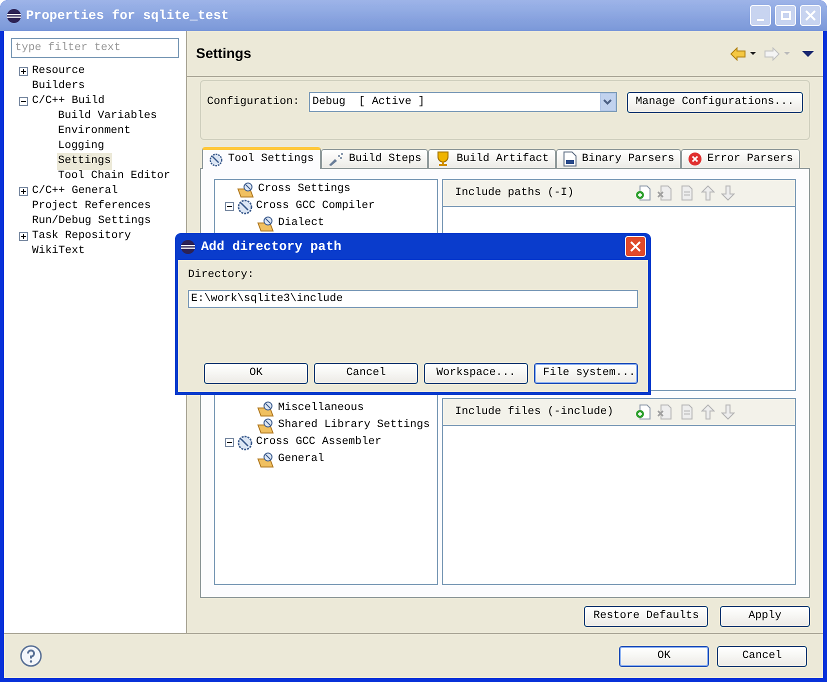 This screenshot has width=827, height=682. Describe the element at coordinates (321, 408) in the screenshot. I see `tree-item: Miscellaneous` at that location.